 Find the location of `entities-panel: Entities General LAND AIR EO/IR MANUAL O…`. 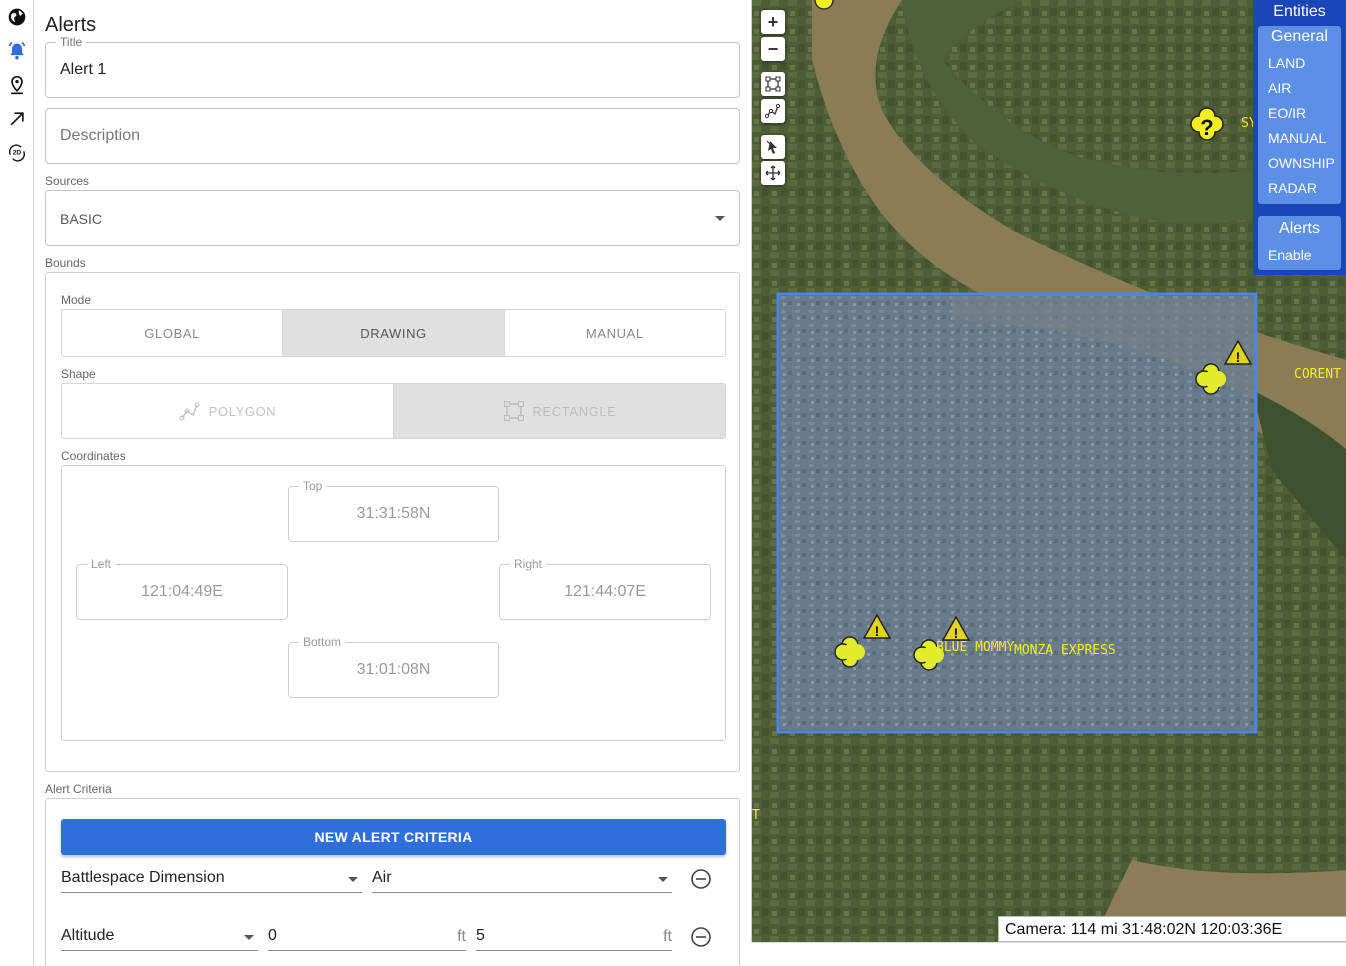

entities-panel: Entities General LAND AIR EO/IR MANUAL O… is located at coordinates (1299, 137).